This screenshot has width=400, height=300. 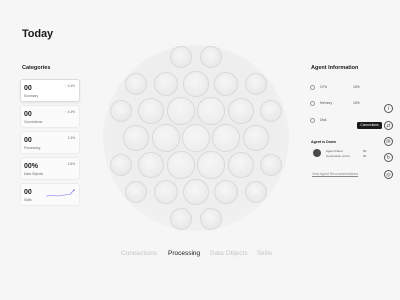 What do you see at coordinates (184, 254) in the screenshot?
I see `tab-processing: Processing` at bounding box center [184, 254].